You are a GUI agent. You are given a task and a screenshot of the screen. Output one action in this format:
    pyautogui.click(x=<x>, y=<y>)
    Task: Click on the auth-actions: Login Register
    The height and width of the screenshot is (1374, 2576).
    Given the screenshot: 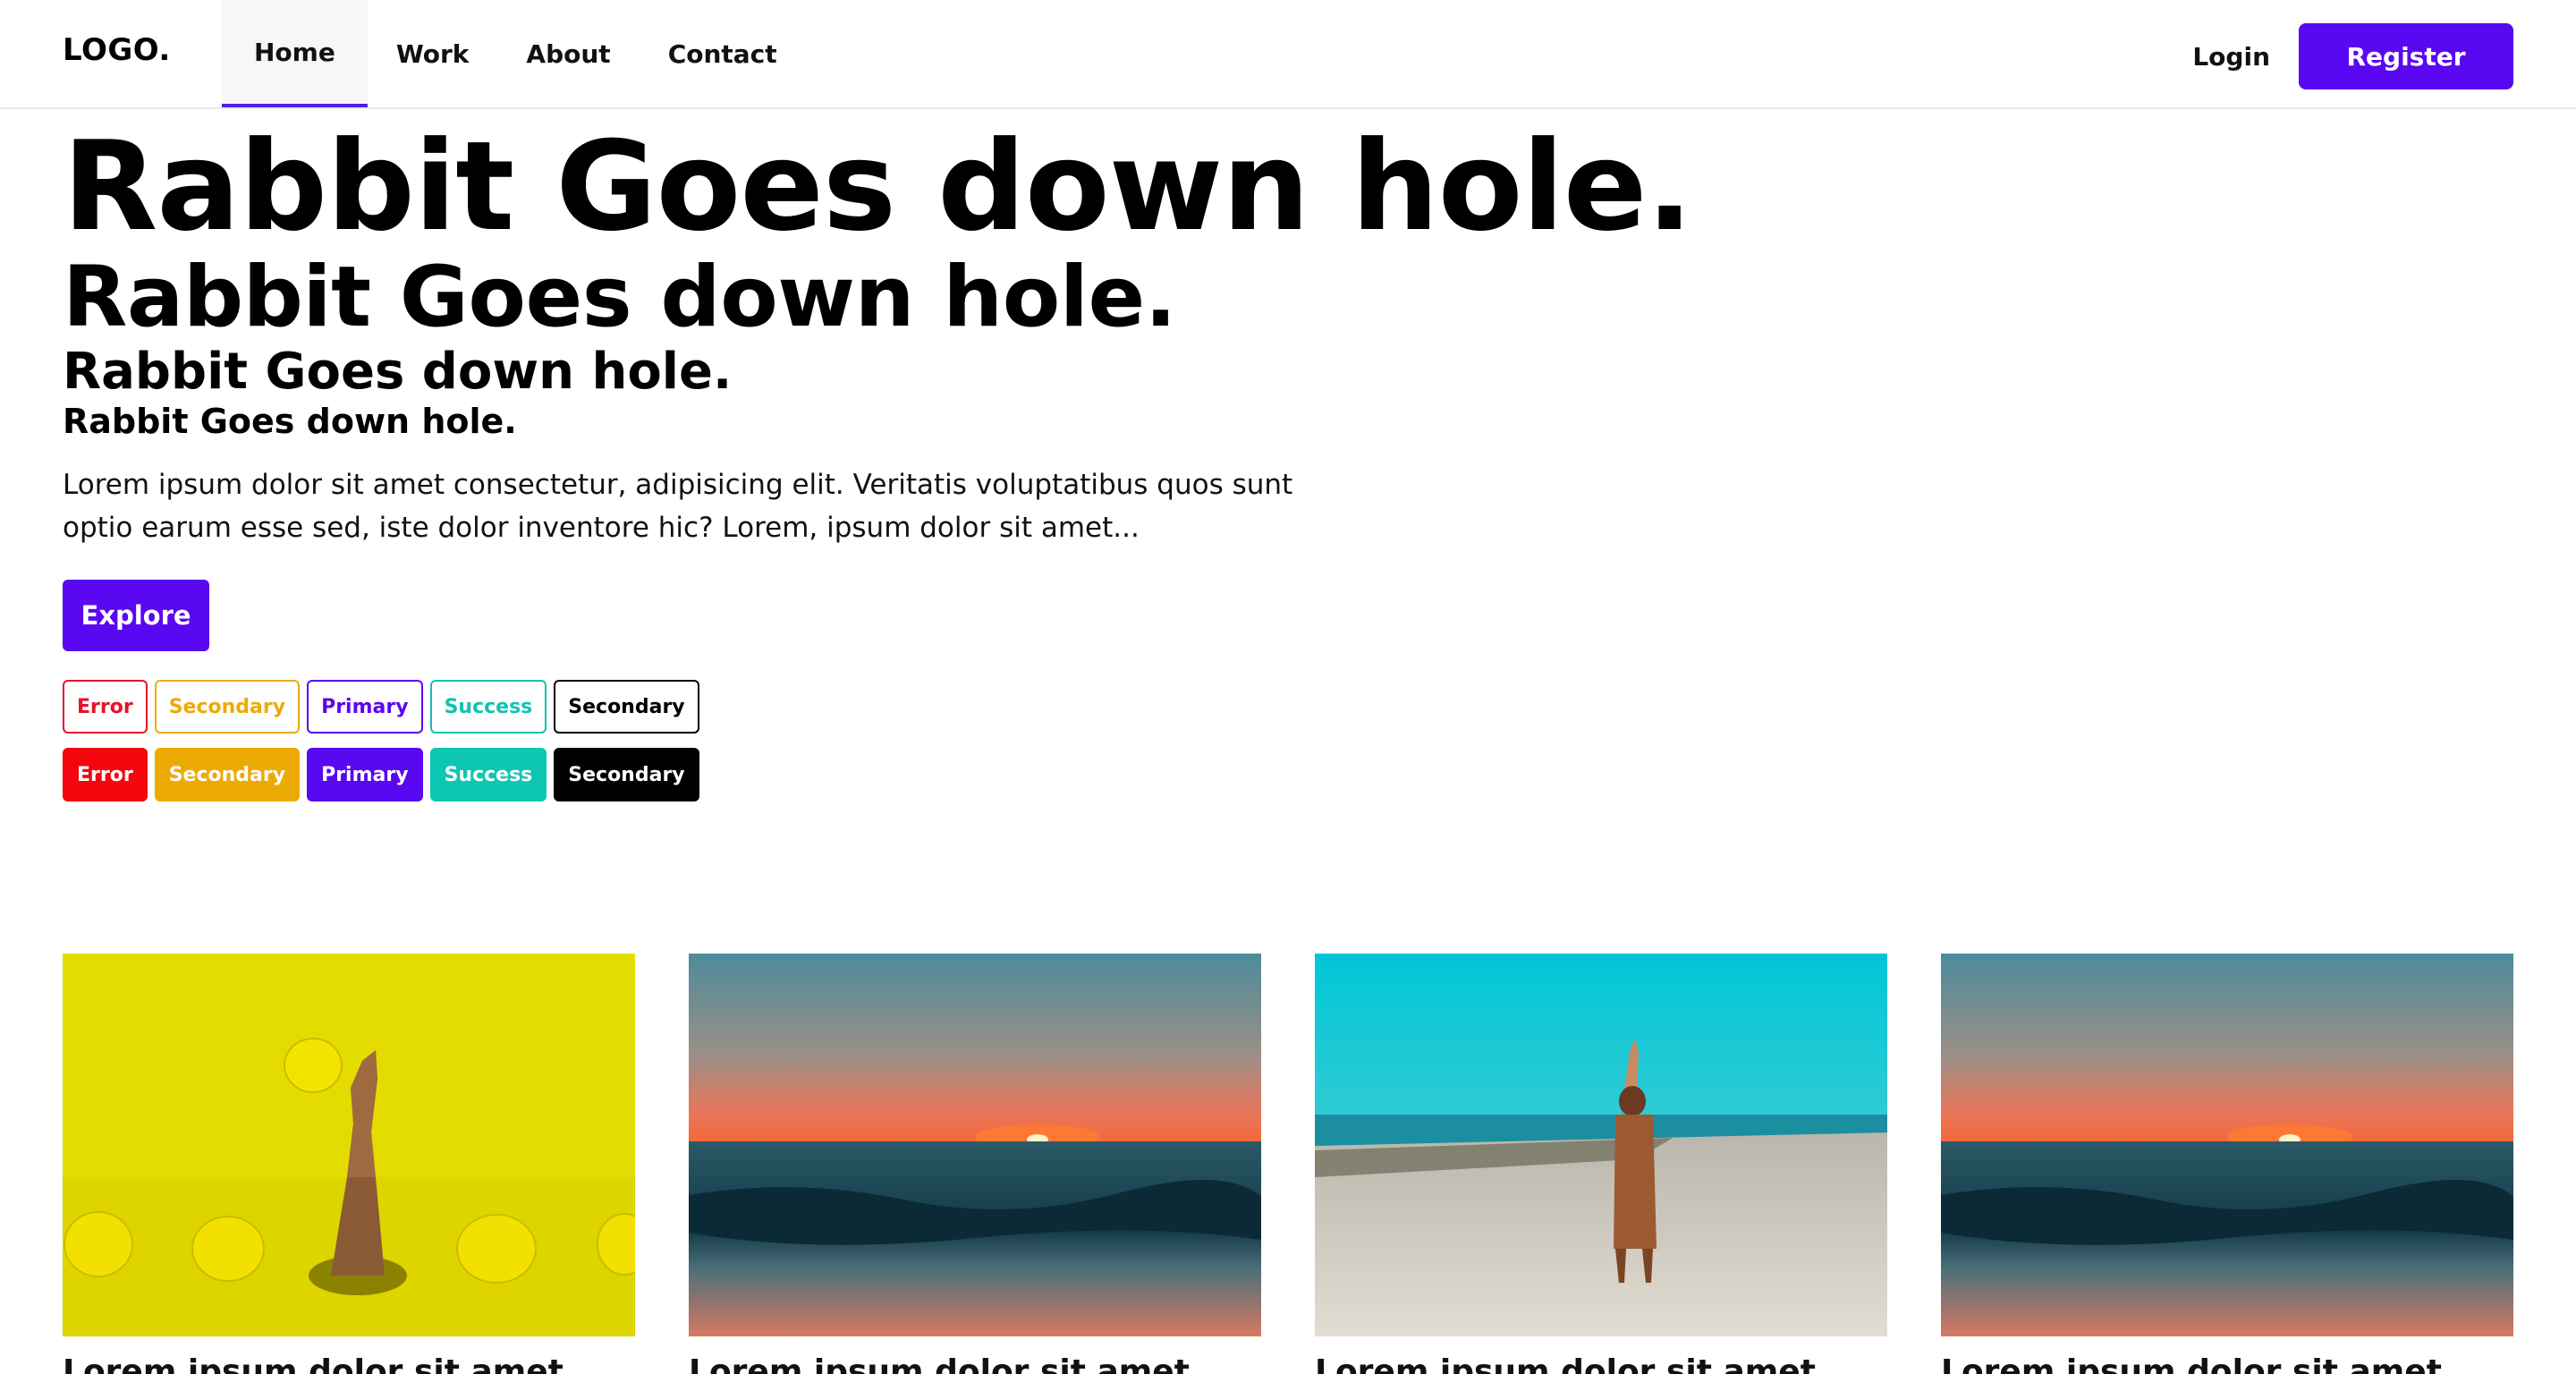 What is the action you would take?
    pyautogui.click(x=2352, y=56)
    